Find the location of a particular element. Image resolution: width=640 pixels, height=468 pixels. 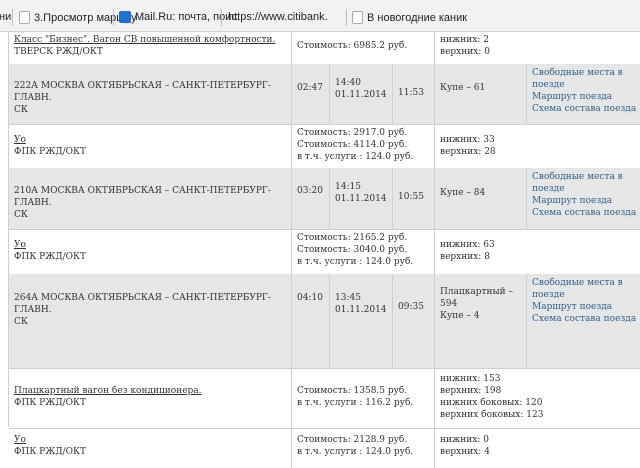

travel-duration: 09:35 is located at coordinates (411, 307).